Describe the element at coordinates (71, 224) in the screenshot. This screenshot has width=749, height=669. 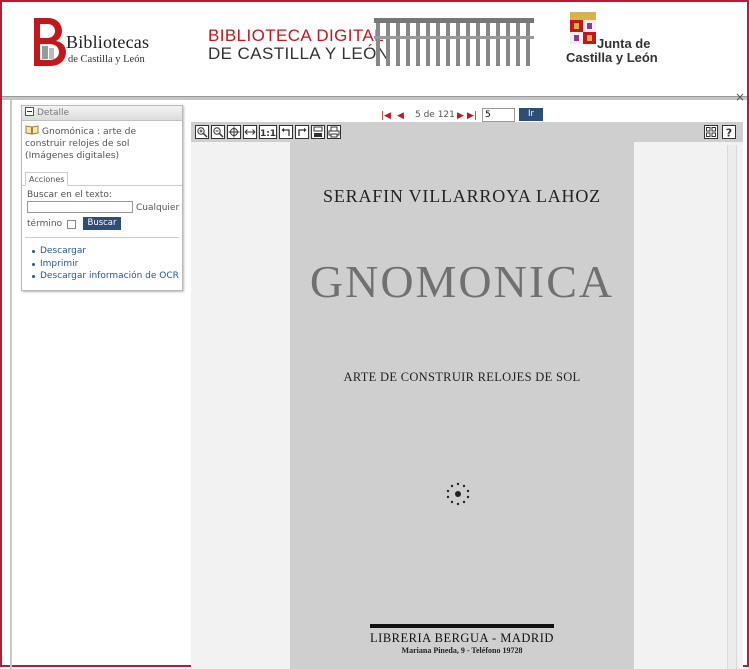
I see `any-term-checkbox` at that location.